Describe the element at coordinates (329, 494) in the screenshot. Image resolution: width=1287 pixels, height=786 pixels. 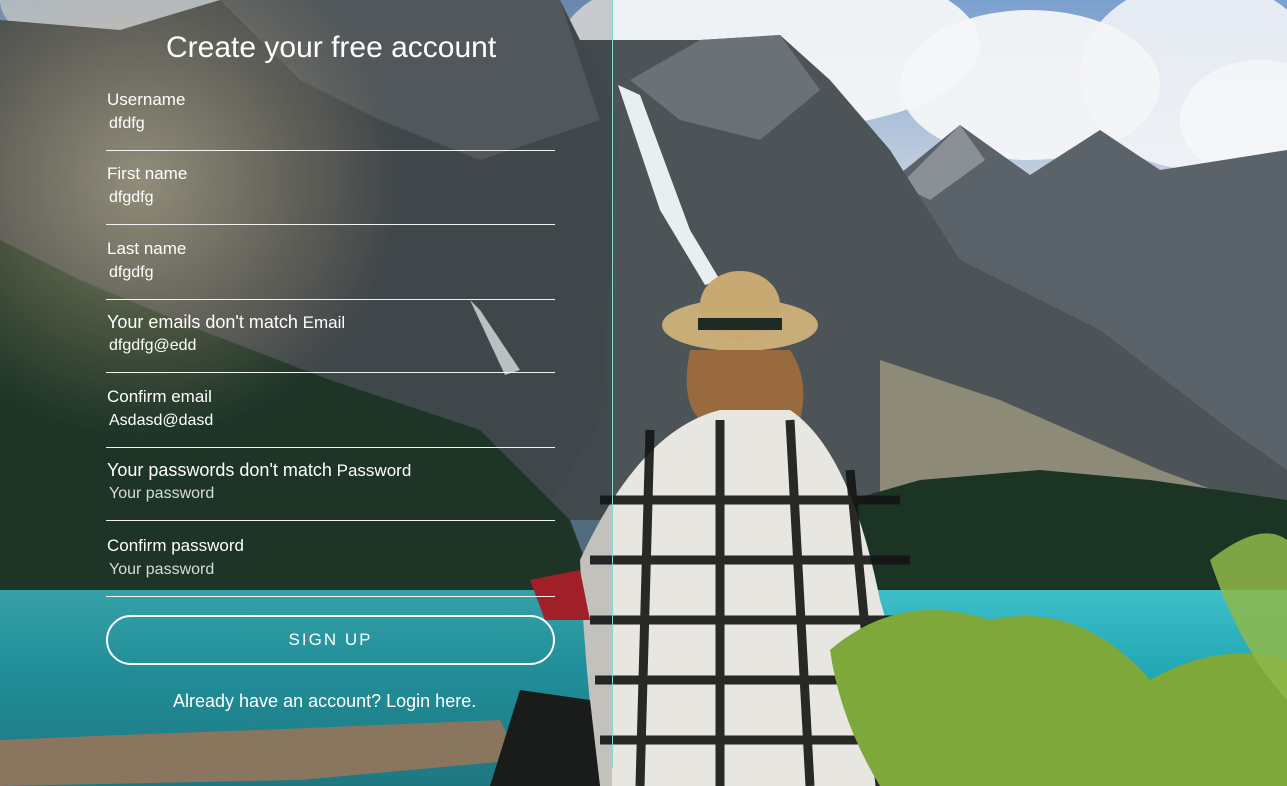
I see `password-input` at that location.